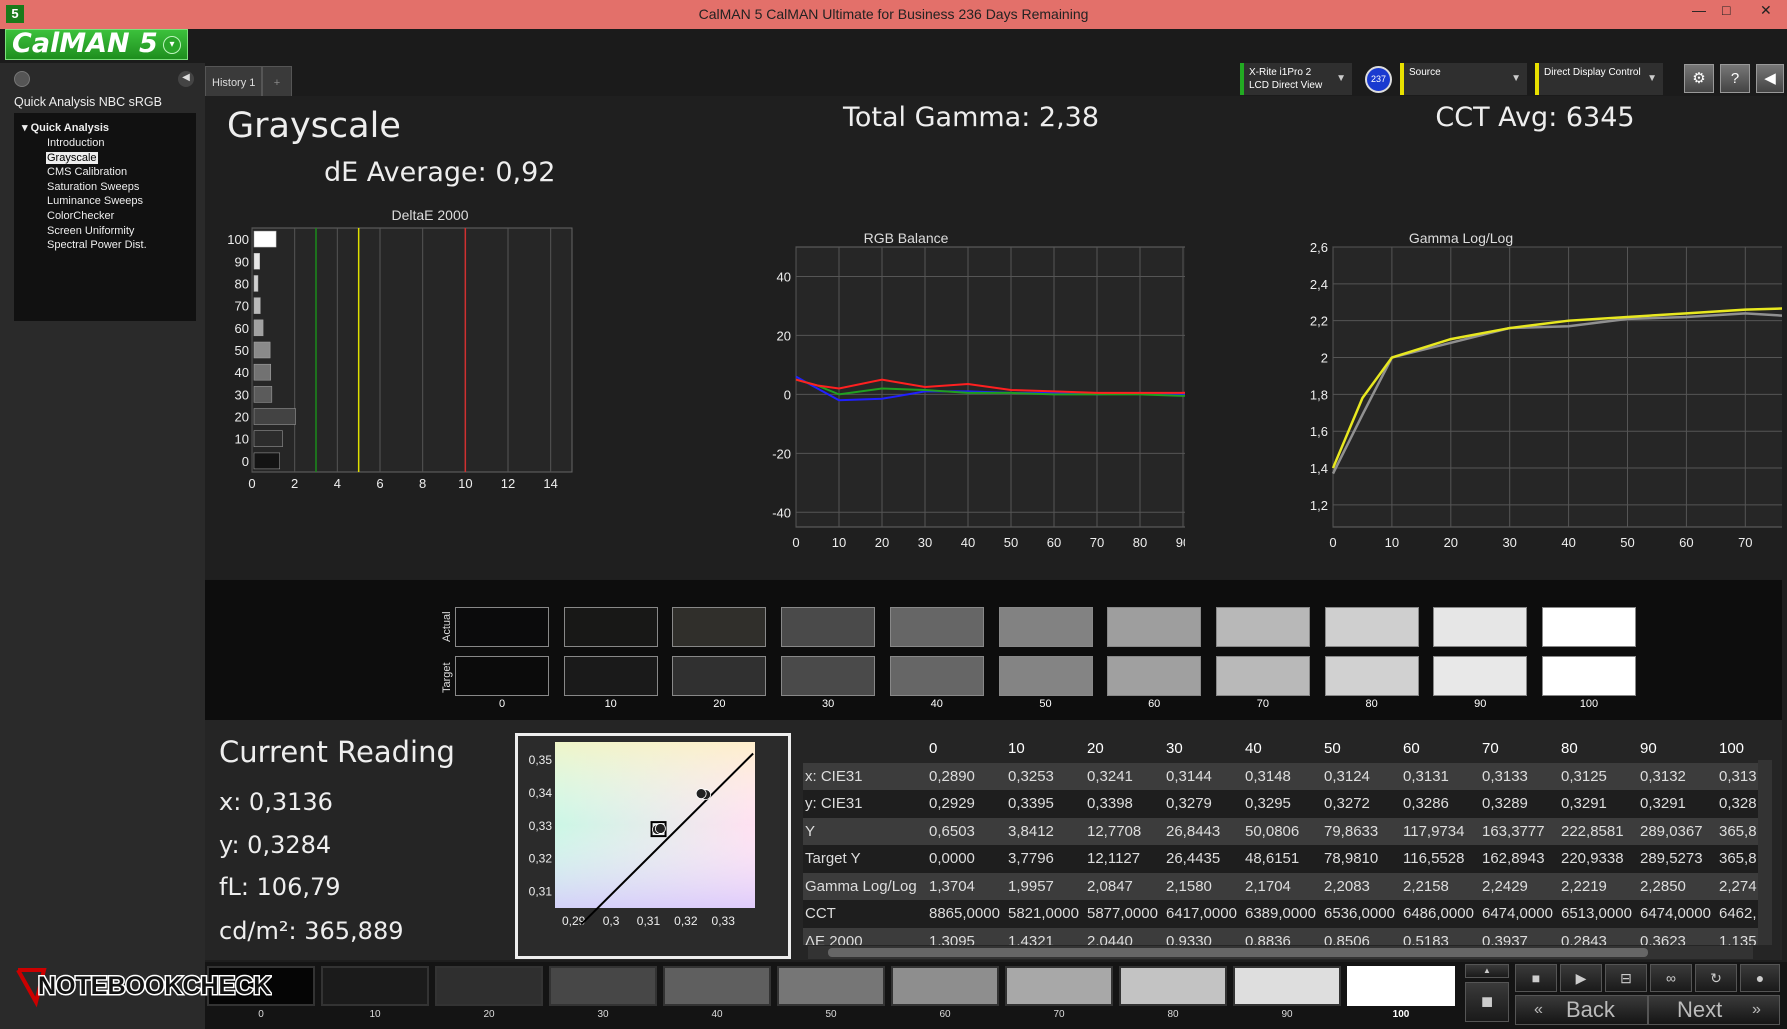 This screenshot has height=1029, width=1787. Describe the element at coordinates (1699, 10) in the screenshot. I see `minimize-button: —` at that location.